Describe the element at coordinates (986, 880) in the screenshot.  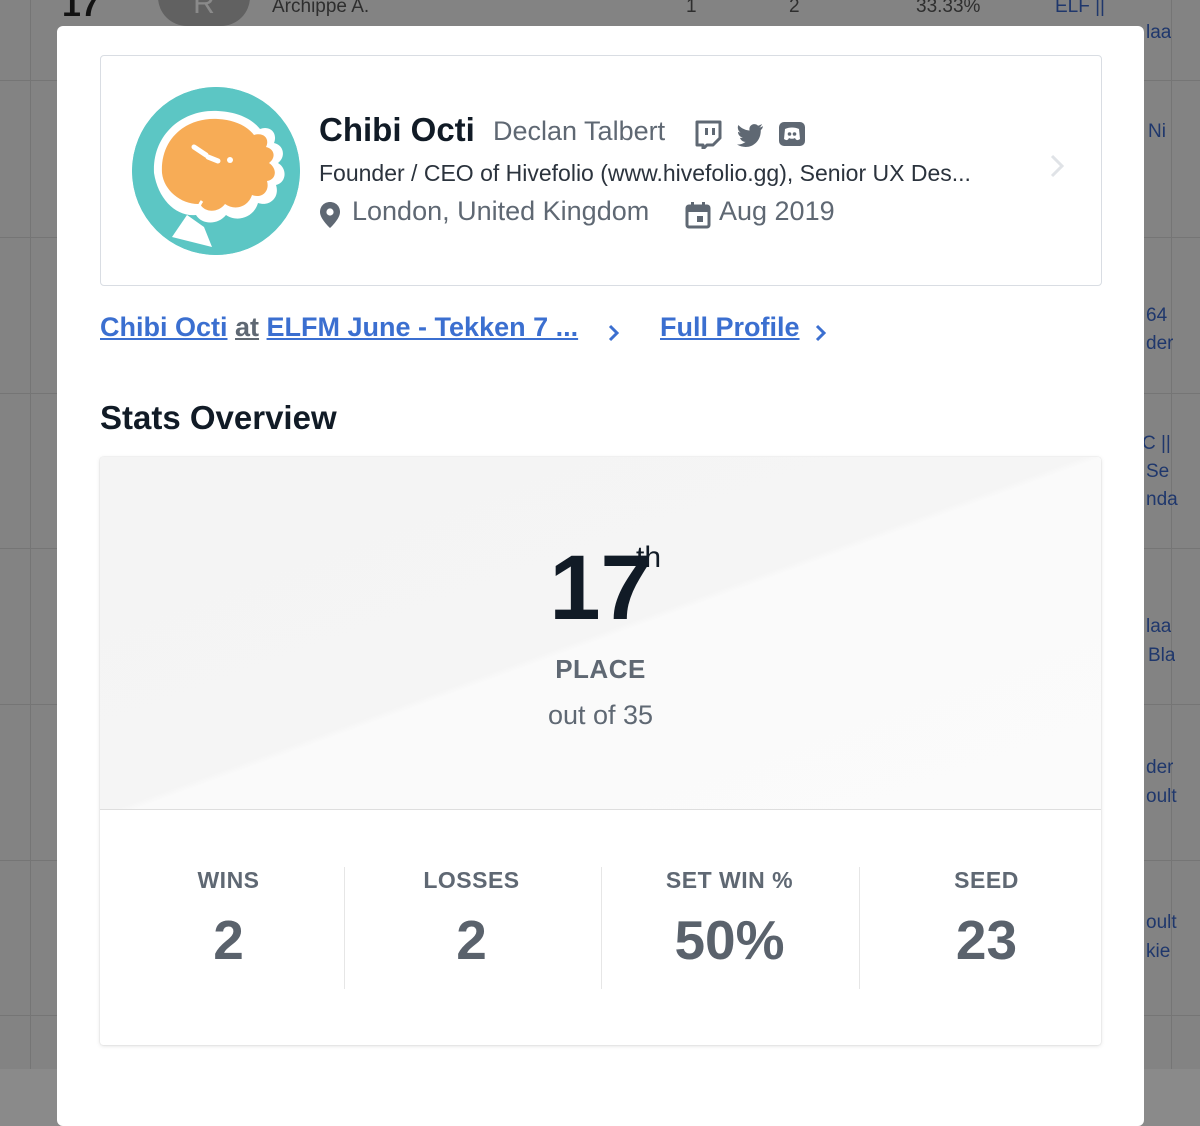
I see `stat-label: SEED` at that location.